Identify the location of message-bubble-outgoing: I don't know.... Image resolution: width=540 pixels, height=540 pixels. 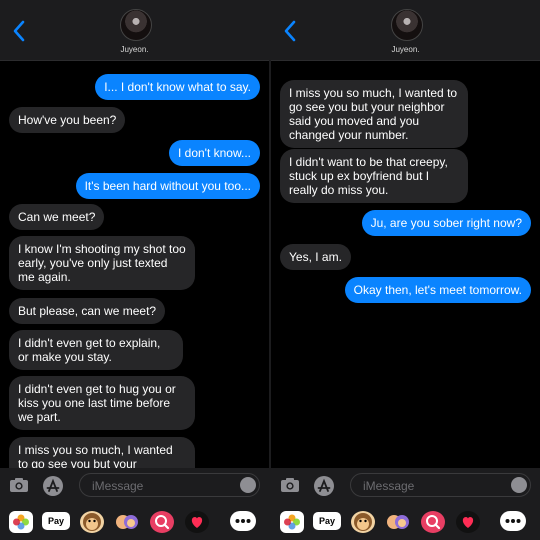
(214, 153).